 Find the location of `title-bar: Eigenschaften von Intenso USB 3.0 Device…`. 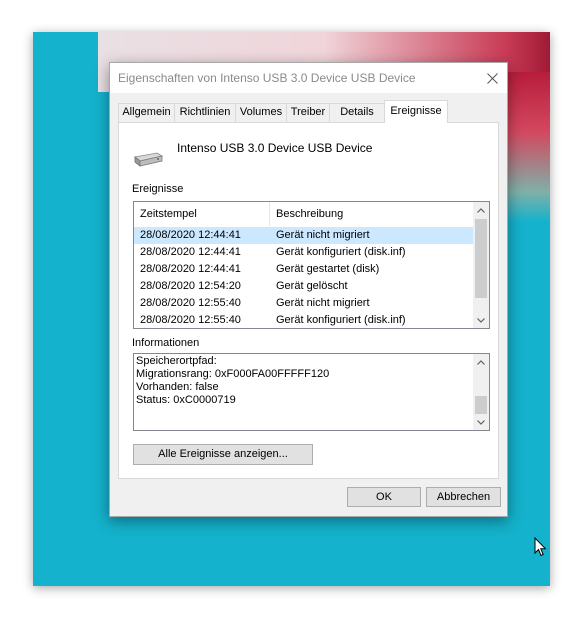

title-bar: Eigenschaften von Intenso USB 3.0 Device… is located at coordinates (308, 78).